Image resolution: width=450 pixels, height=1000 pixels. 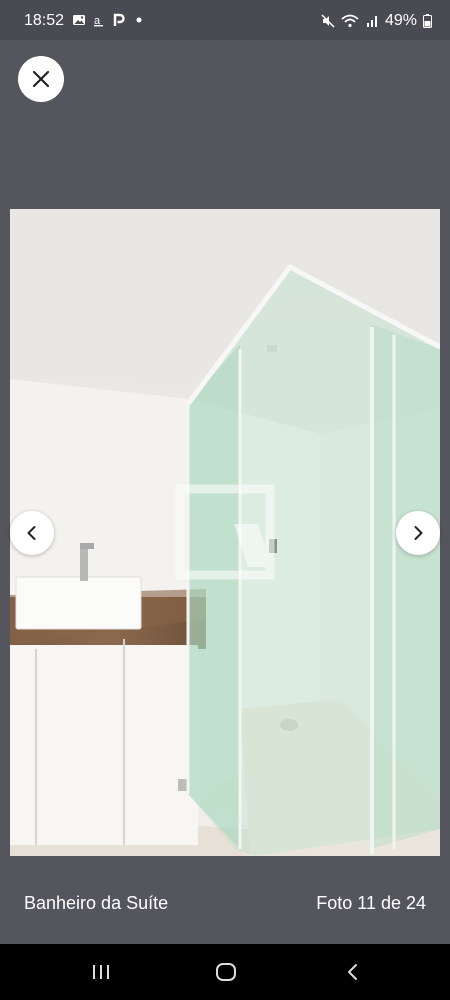 I want to click on signal-icon, so click(x=371, y=21).